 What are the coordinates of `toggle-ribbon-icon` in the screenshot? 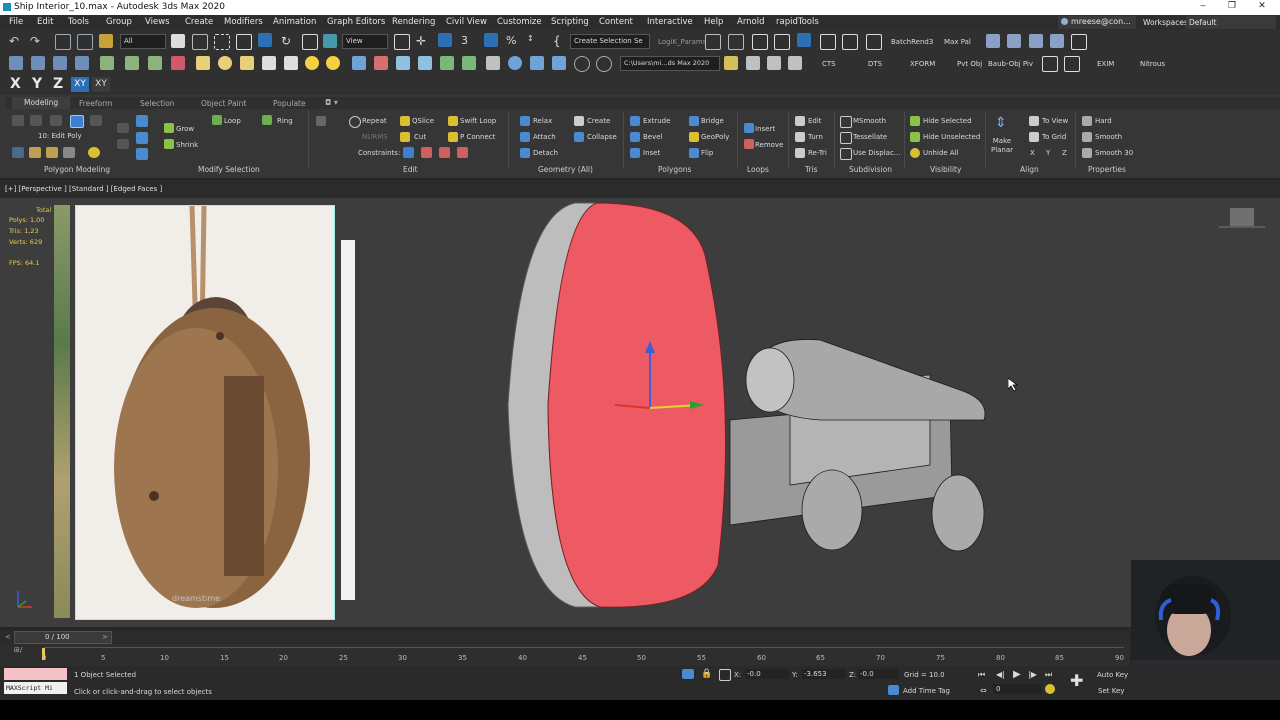 It's located at (782, 42).